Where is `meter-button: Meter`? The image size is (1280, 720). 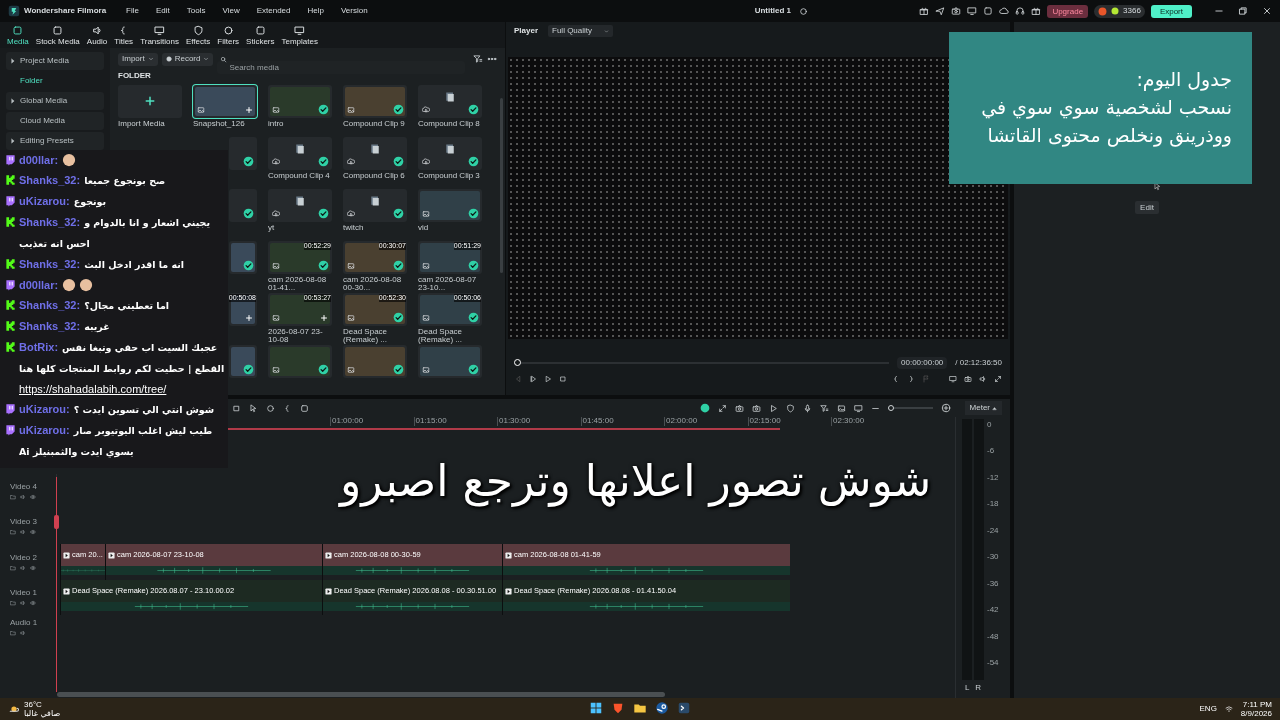
meter-button: Meter is located at coordinates (983, 408).